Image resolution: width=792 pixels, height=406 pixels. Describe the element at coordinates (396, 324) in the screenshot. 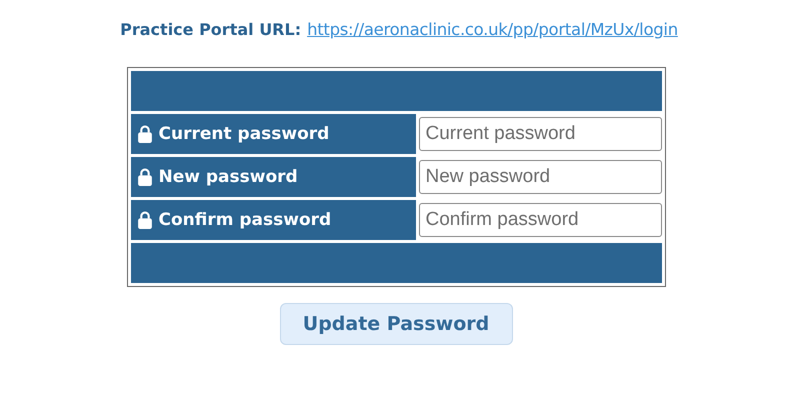

I see `update-password-button: Update Password` at that location.